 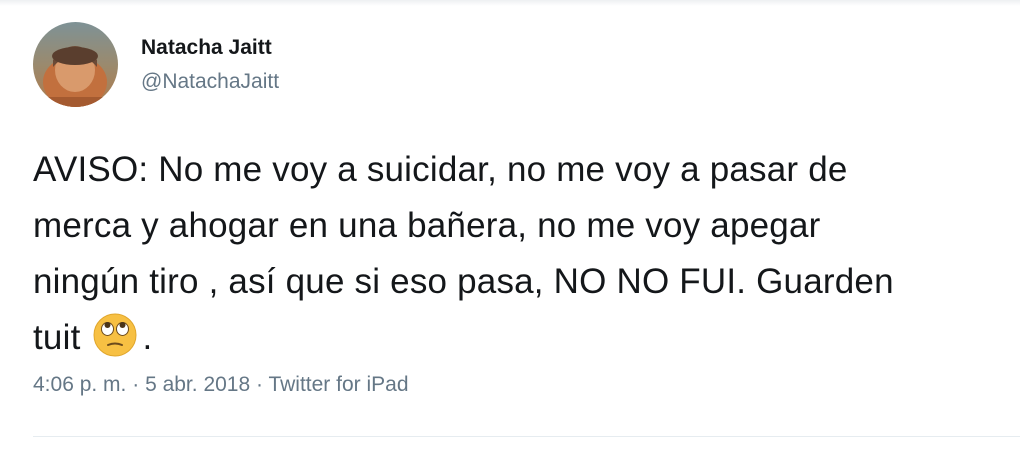 What do you see at coordinates (75, 64) in the screenshot?
I see `avatar` at bounding box center [75, 64].